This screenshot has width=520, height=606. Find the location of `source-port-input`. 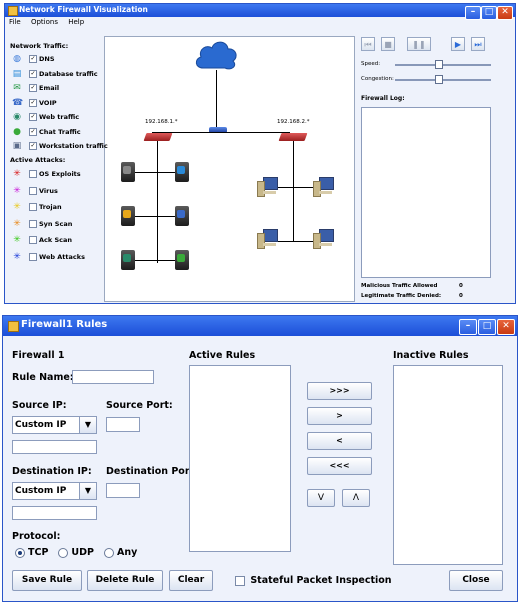

source-port-input is located at coordinates (123, 424).